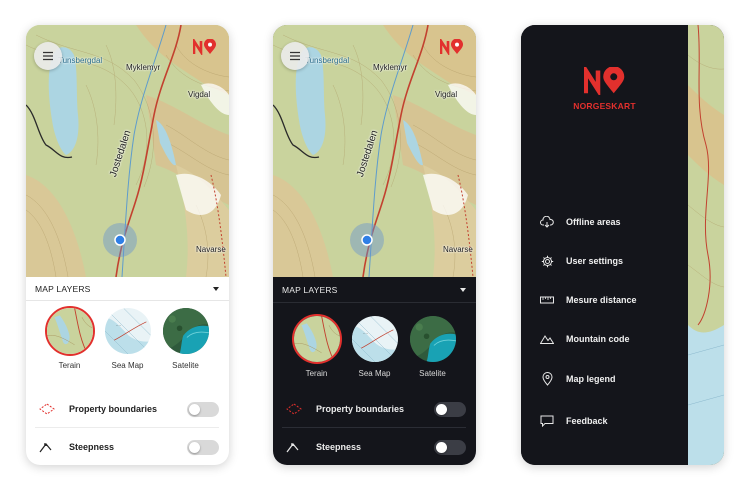 The image size is (749, 491). I want to click on menu-item-measure-distance: Mesure distance, so click(588, 300).